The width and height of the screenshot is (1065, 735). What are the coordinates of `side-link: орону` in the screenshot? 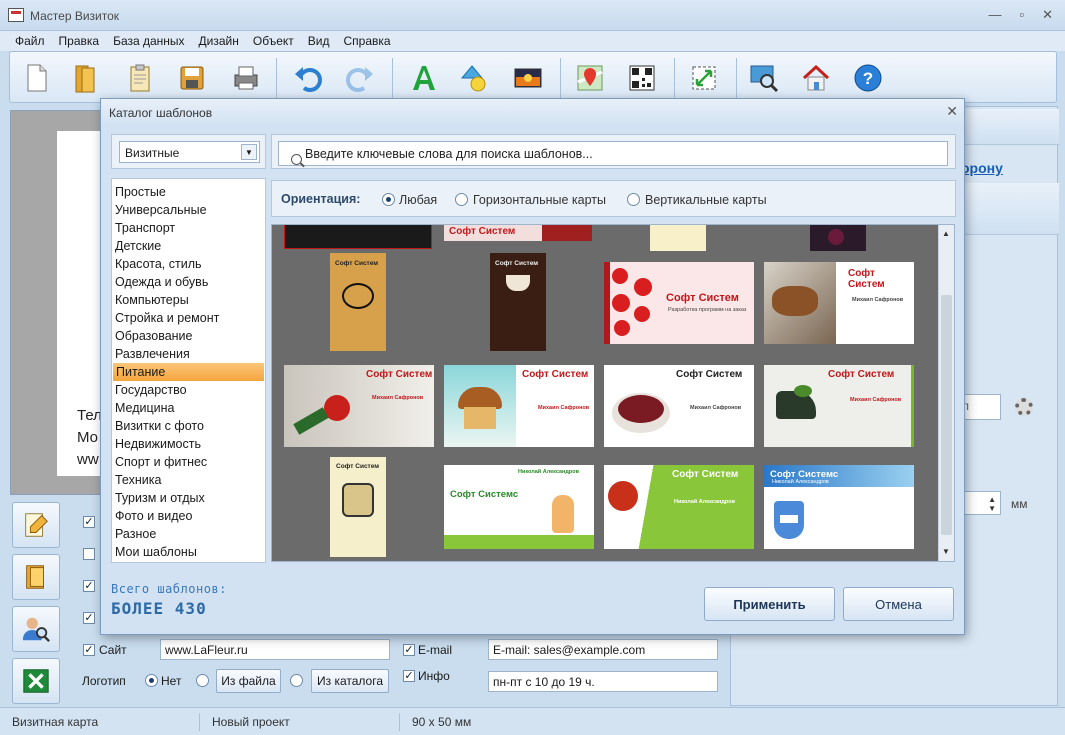 It's located at (982, 168).